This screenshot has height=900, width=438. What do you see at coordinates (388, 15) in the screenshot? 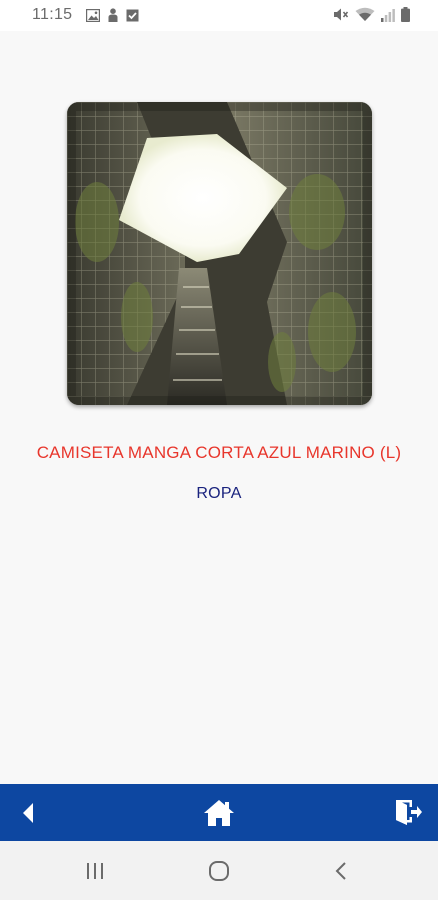
I see `signal-icon` at bounding box center [388, 15].